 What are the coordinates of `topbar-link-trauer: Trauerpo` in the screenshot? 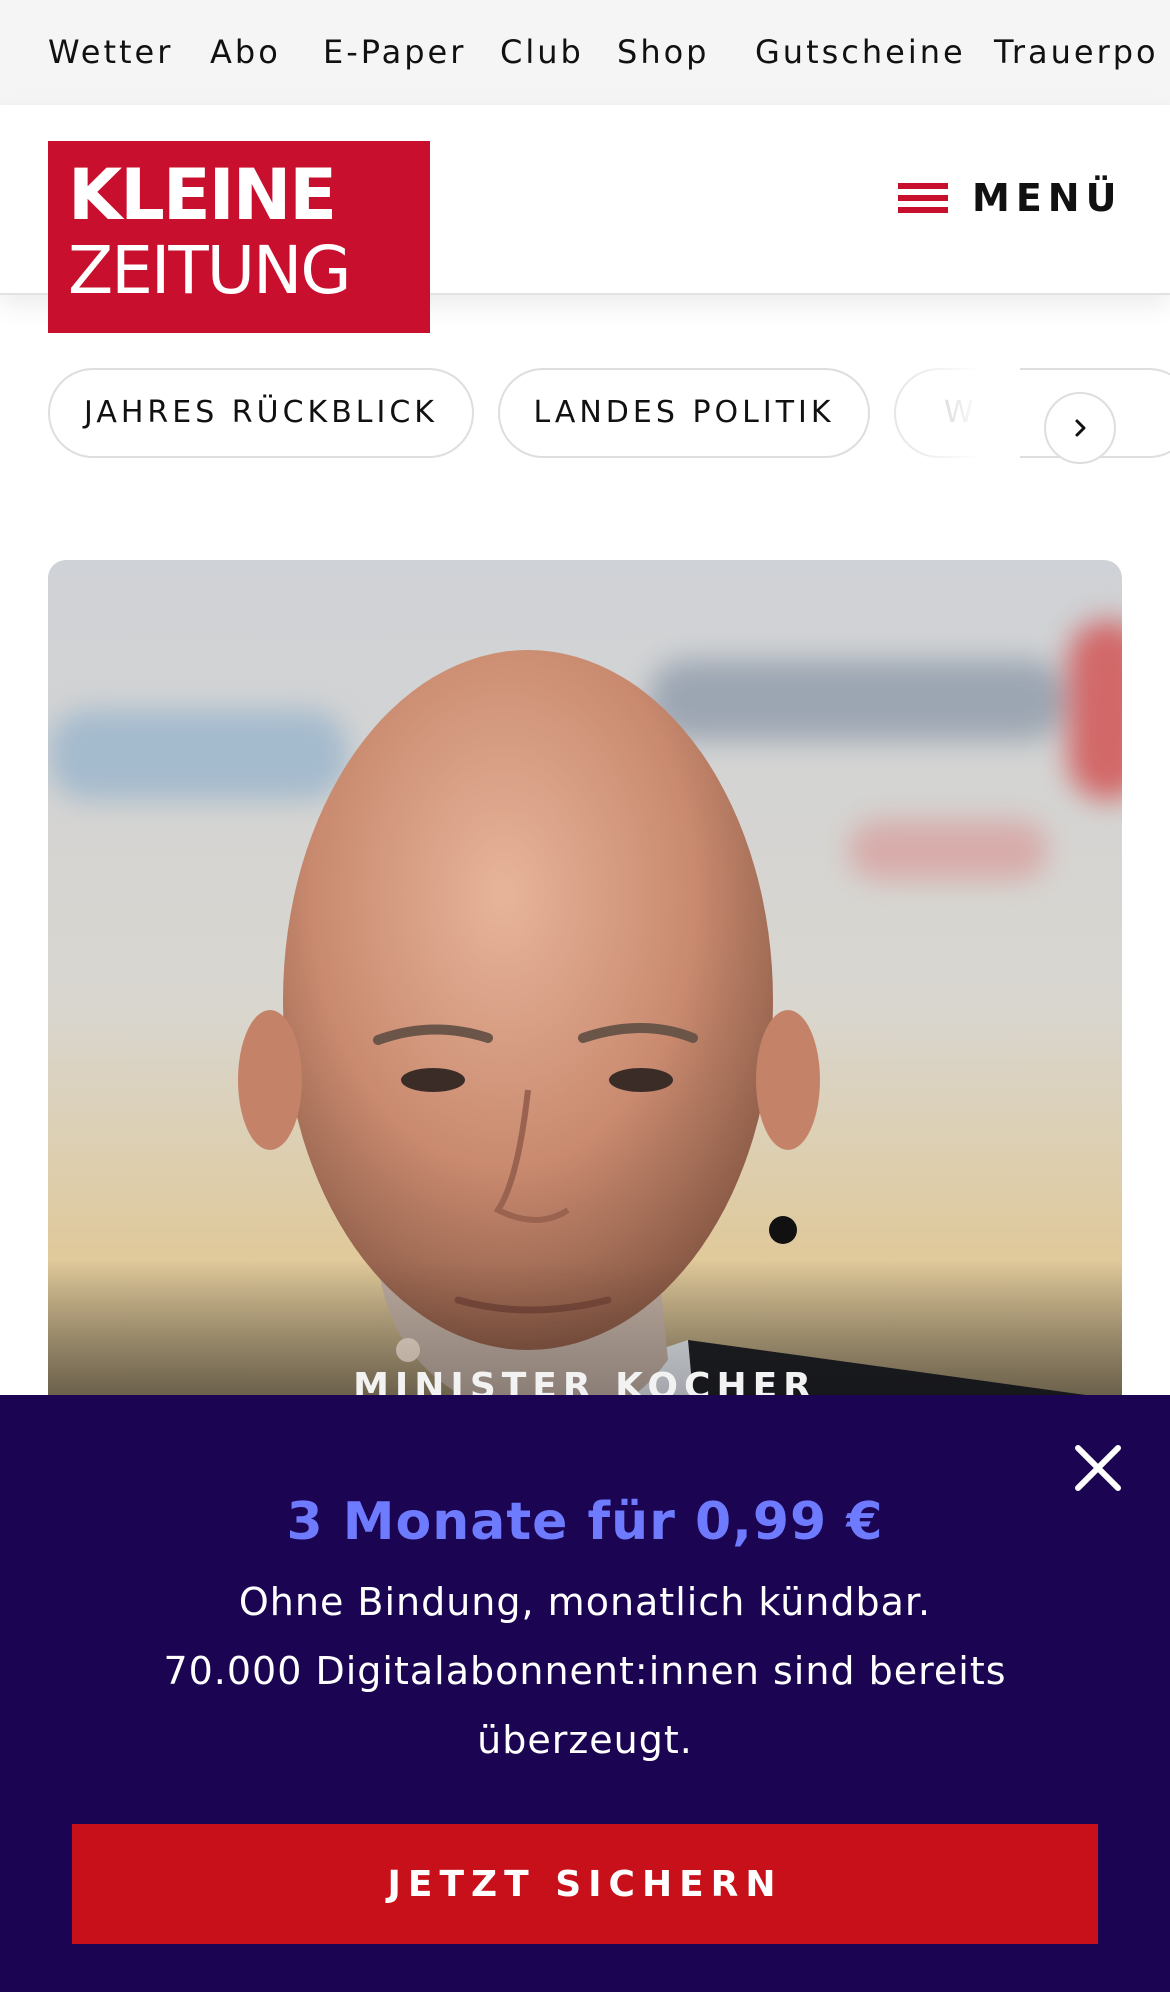 It's located at (1076, 52).